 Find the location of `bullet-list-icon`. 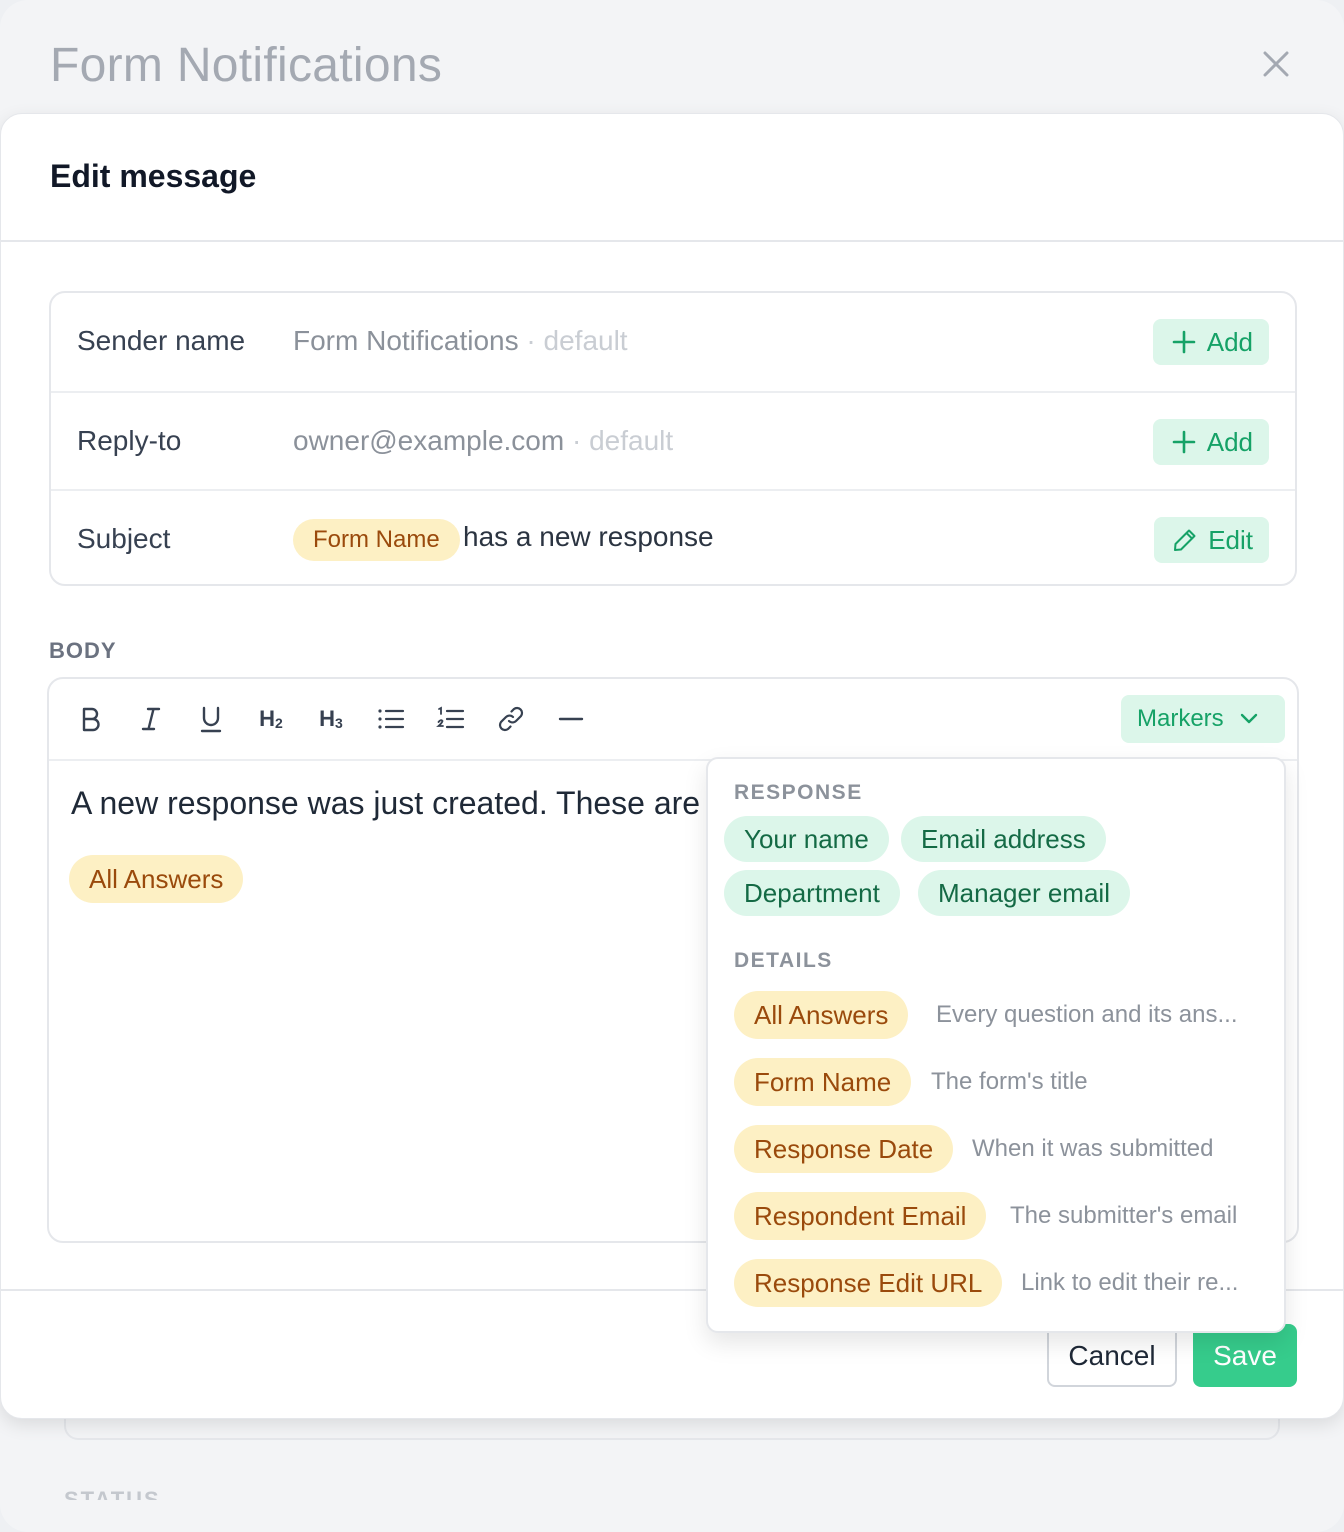

bullet-list-icon is located at coordinates (391, 719).